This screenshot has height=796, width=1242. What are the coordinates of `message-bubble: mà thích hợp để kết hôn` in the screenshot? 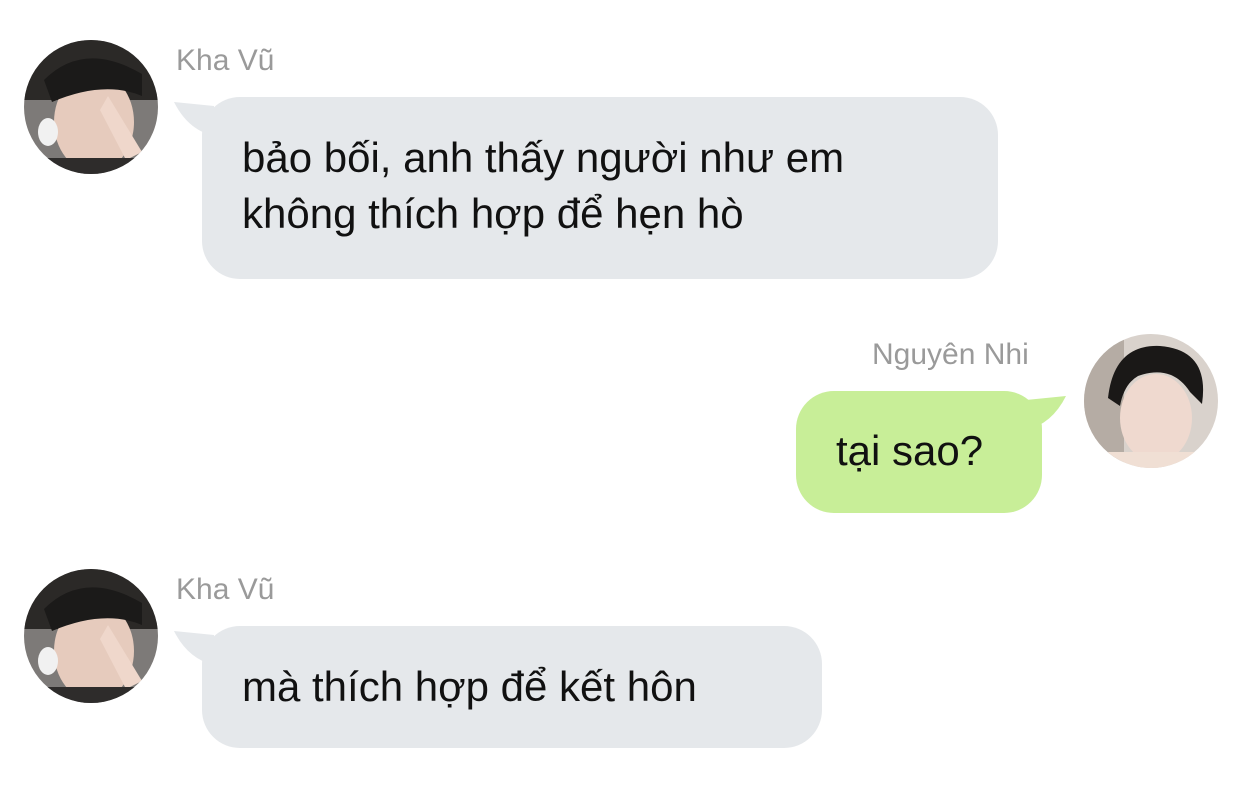 It's located at (512, 687).